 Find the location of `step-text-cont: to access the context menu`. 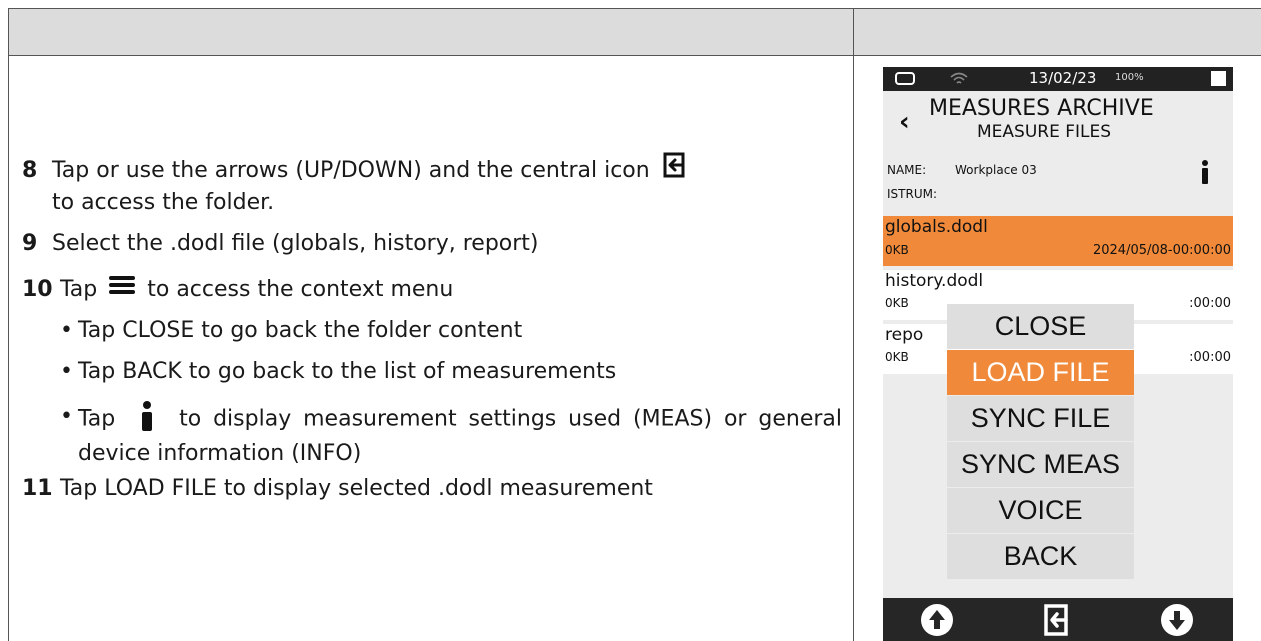

step-text-cont: to access the context menu is located at coordinates (300, 289).